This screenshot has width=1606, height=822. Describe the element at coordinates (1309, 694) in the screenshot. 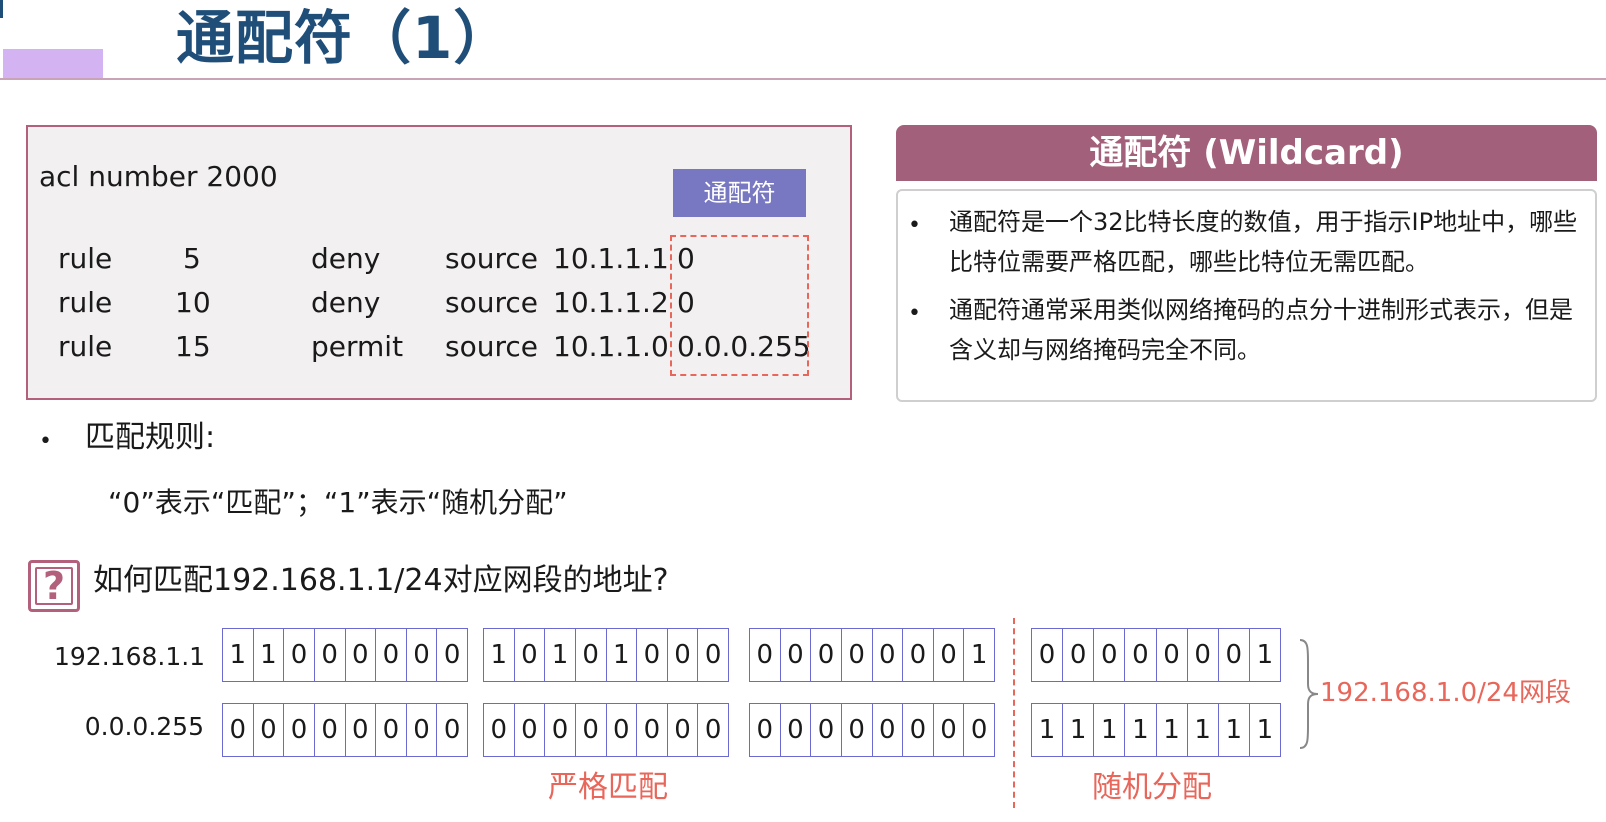

I see `brace-icon` at that location.